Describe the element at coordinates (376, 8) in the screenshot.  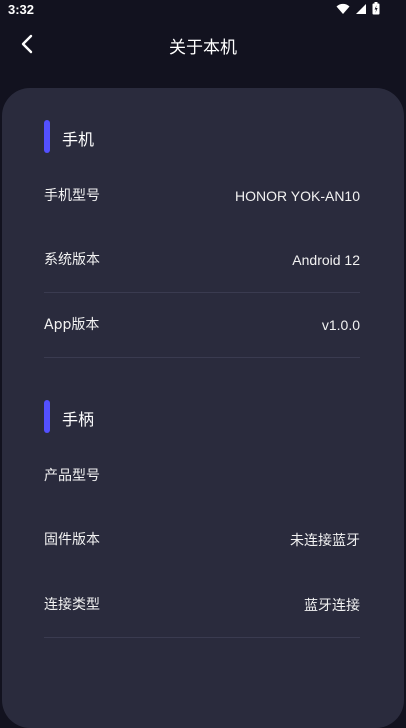
I see `battery-icon` at that location.